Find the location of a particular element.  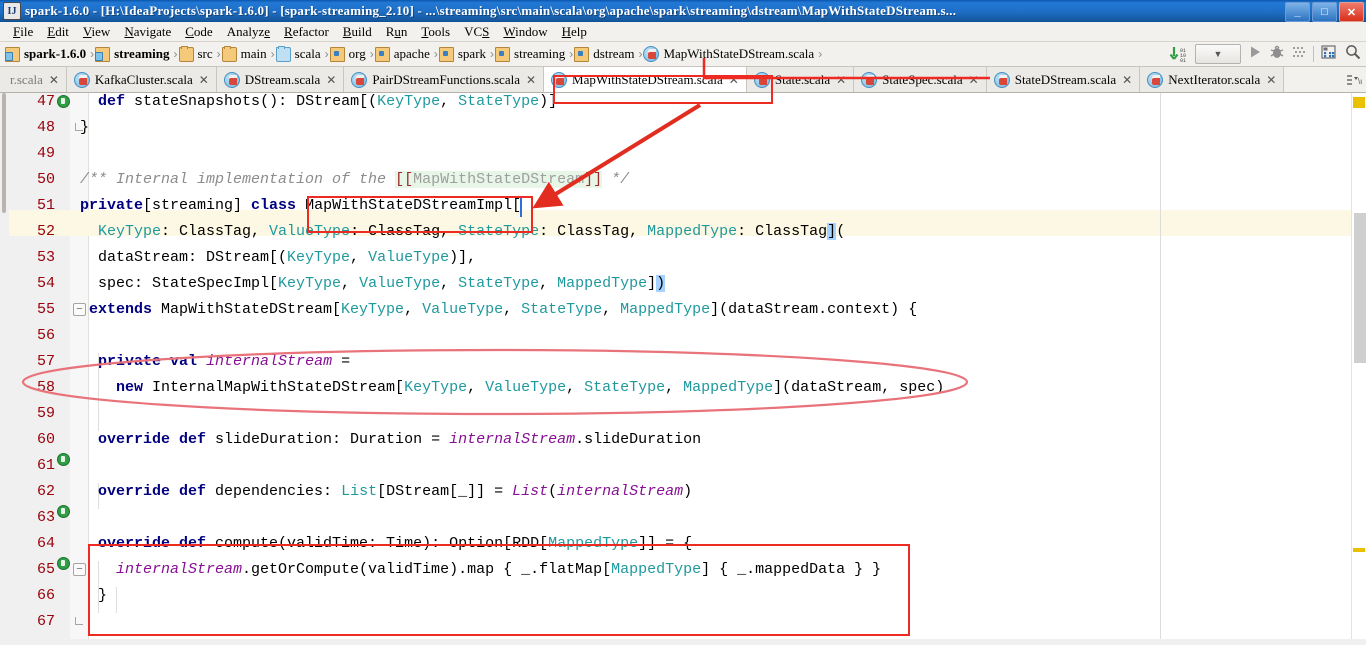

tab-label: r.scala is located at coordinates (26, 79).